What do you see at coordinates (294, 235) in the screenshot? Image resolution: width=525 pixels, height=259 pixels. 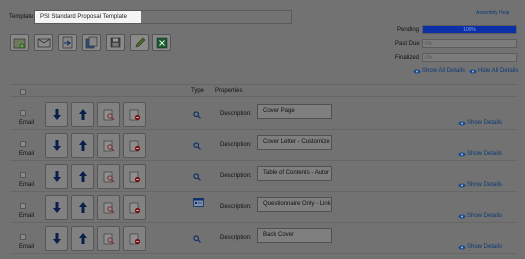 I see `description-field: Back Cover` at bounding box center [294, 235].